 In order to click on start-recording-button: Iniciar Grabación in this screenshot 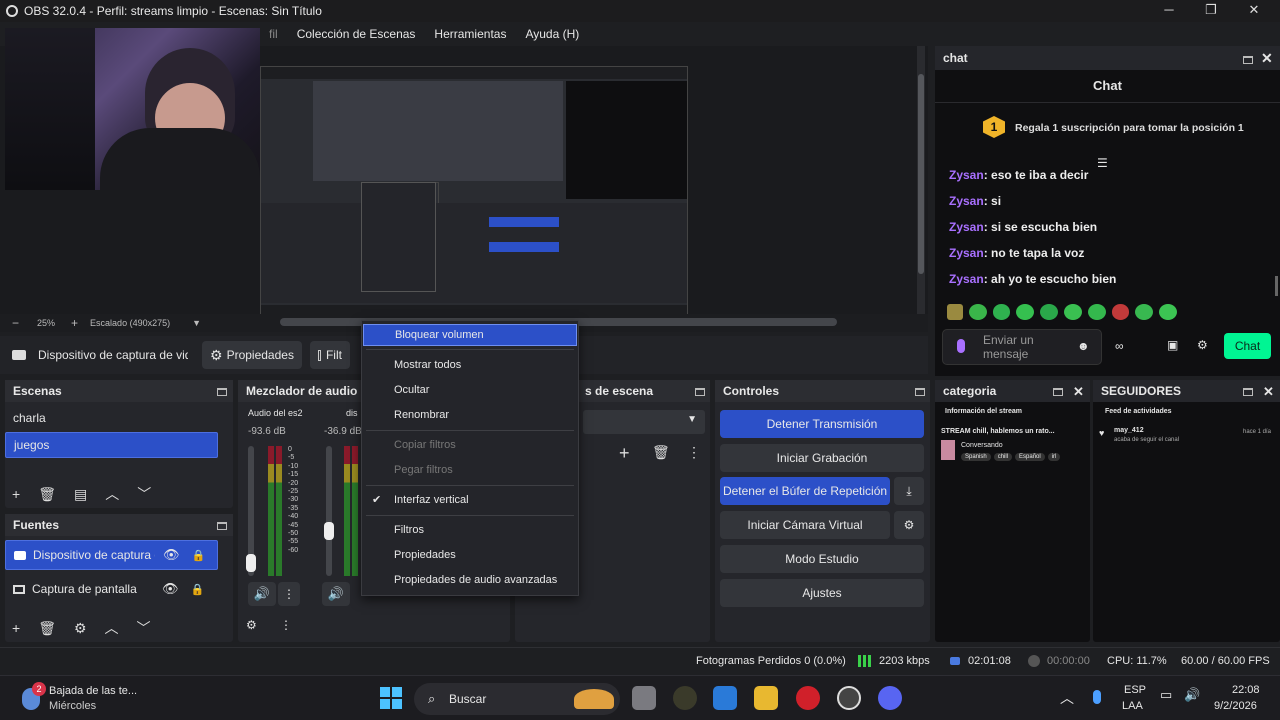, I will do `click(822, 458)`.